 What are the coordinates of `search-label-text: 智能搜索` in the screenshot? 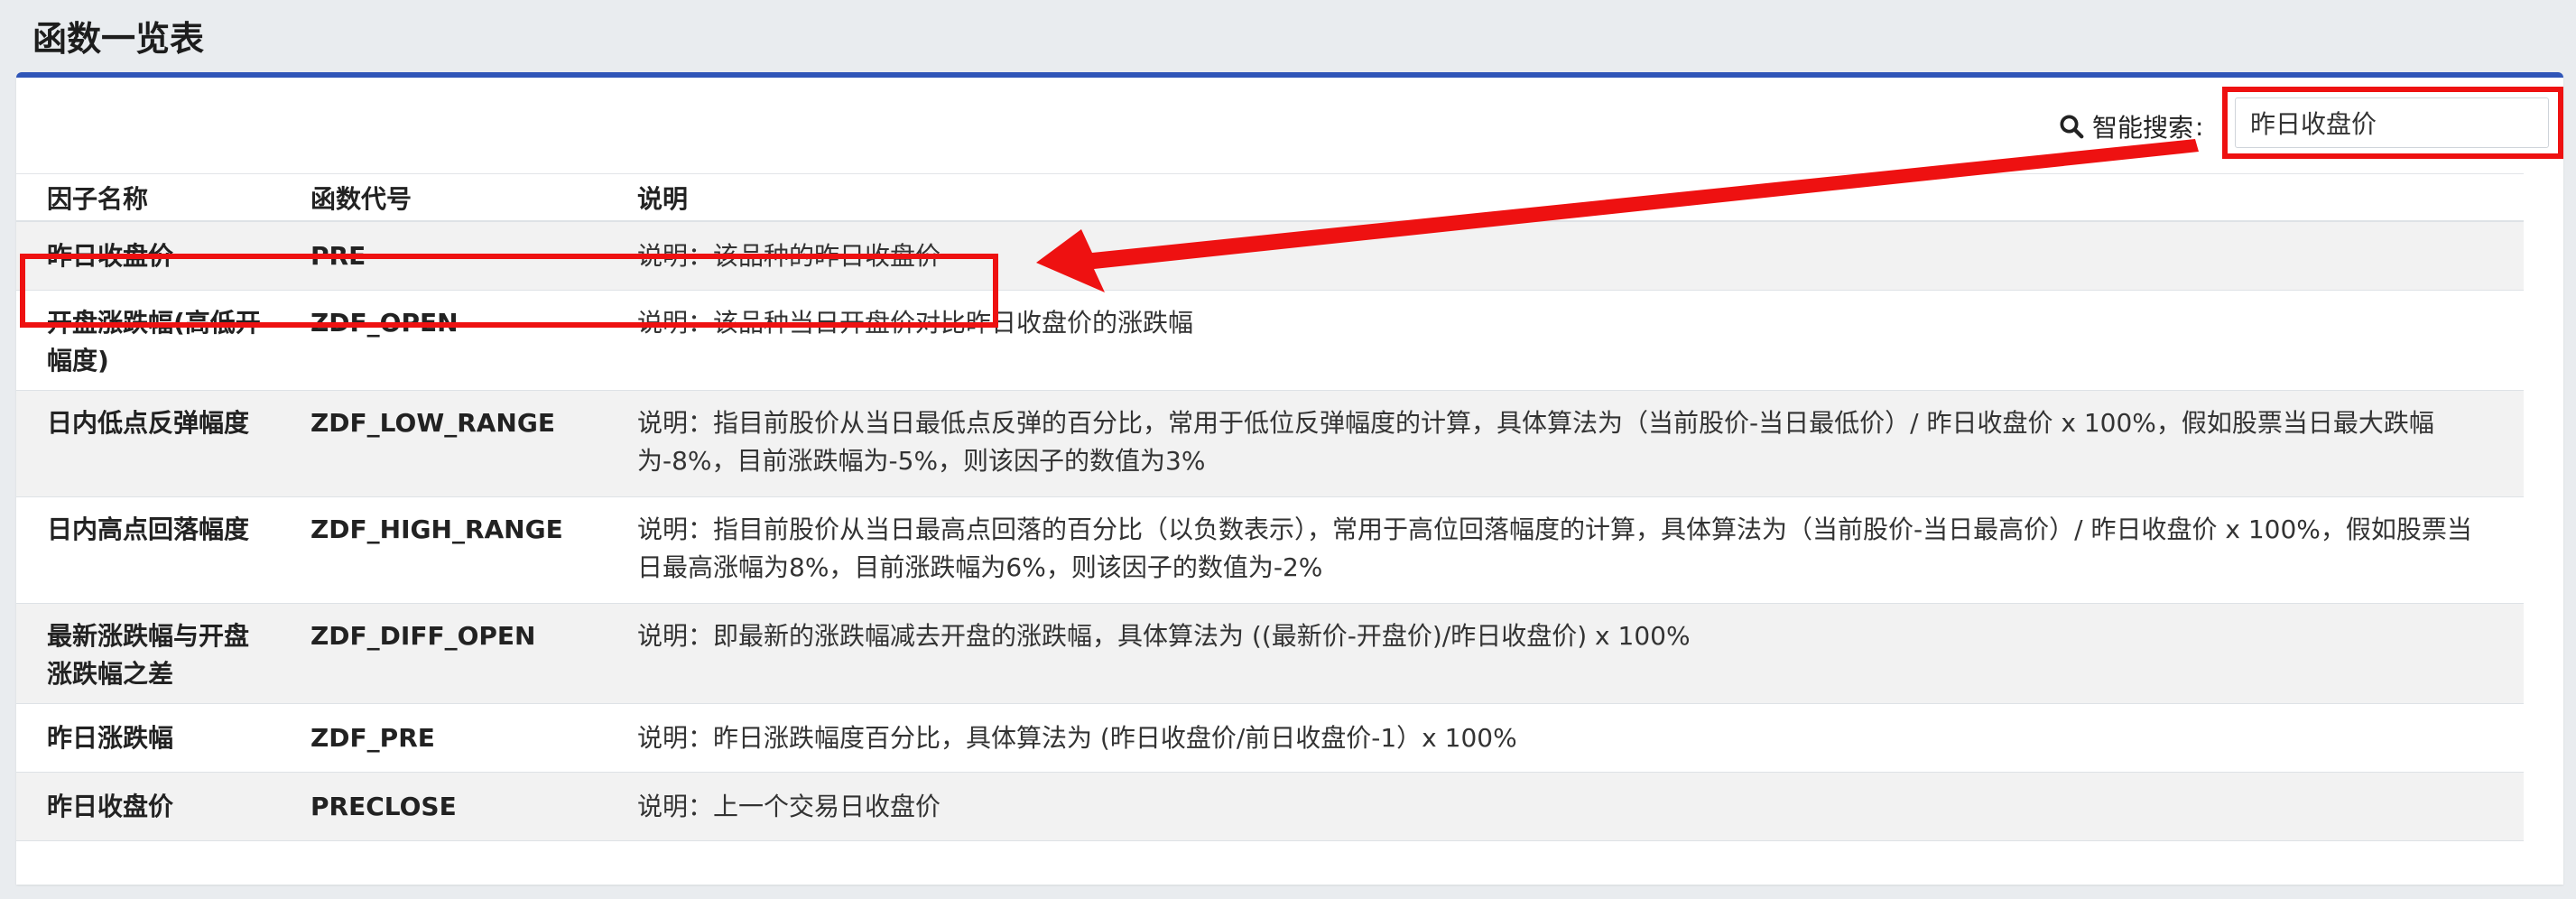 It's located at (2143, 128).